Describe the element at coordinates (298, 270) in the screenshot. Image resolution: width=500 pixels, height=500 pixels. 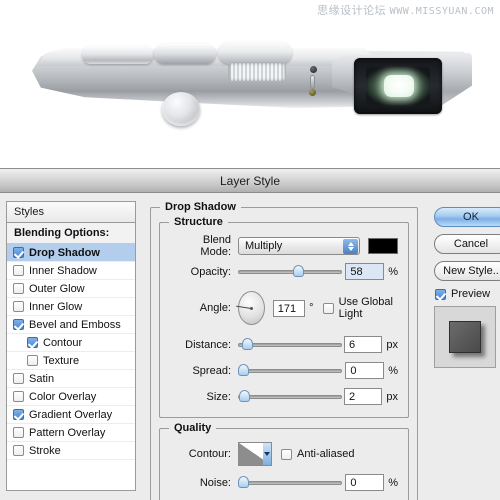
I see `opacity-slider-knob` at that location.